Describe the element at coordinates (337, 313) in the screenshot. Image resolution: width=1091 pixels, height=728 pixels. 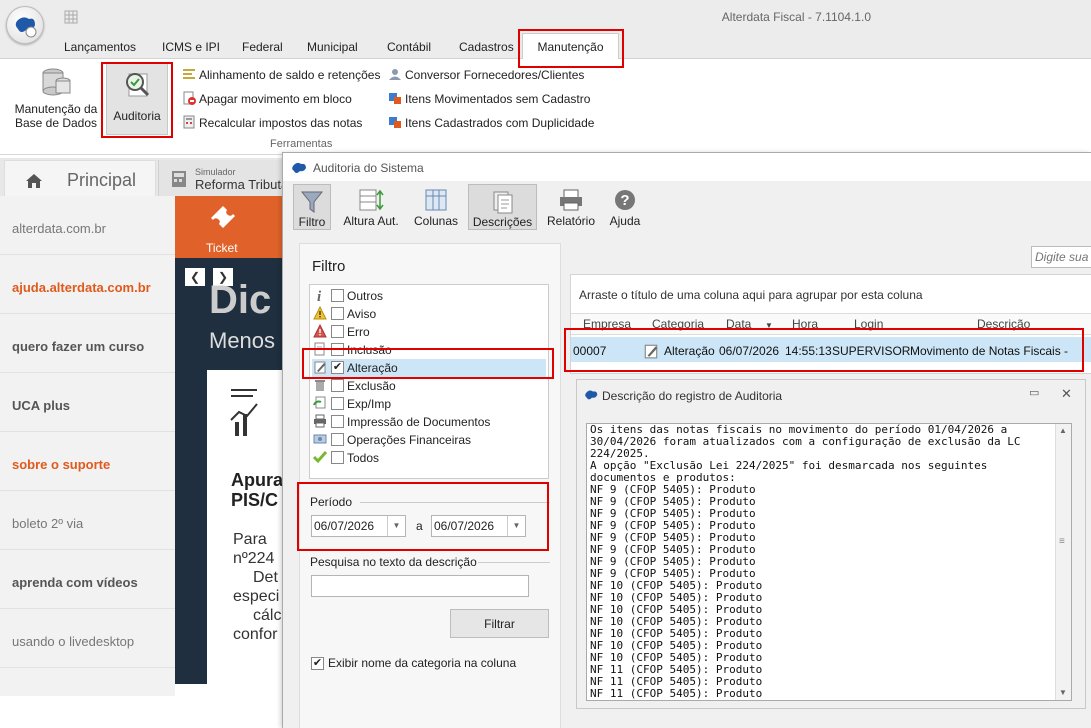
I see `filter-checkbox-aviso` at that location.